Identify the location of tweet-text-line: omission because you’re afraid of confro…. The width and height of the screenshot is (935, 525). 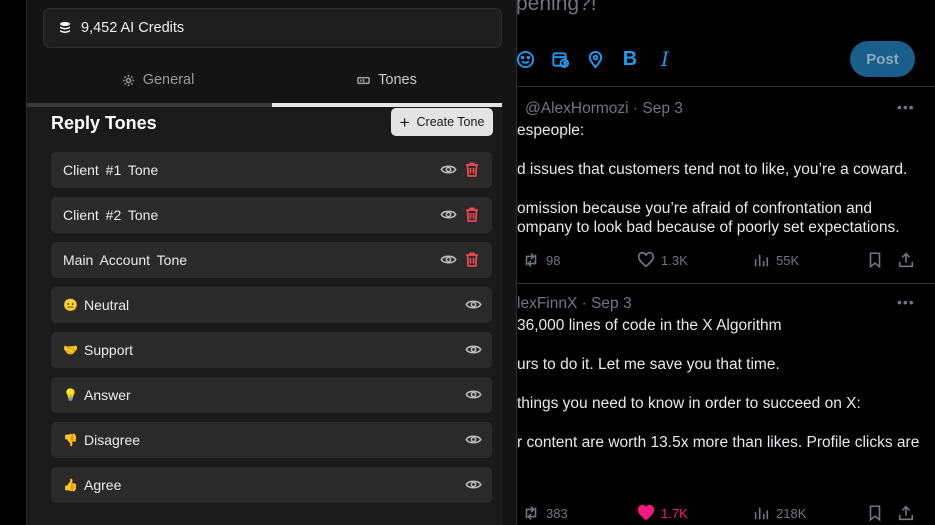
(694, 208).